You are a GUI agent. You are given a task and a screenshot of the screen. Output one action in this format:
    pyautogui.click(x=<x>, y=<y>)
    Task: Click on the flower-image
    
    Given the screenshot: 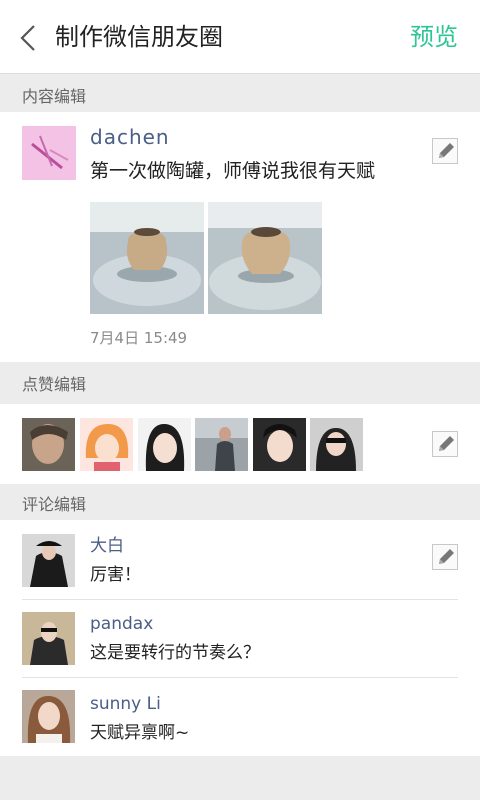 What is the action you would take?
    pyautogui.click(x=49, y=153)
    